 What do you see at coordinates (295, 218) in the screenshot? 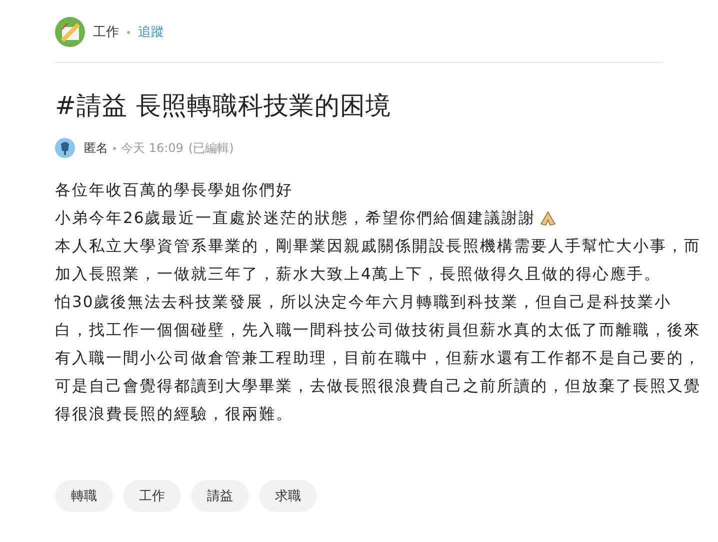
I see `body-text: 小弟今年26歲最近一直處於迷茫的狀態，希望你們給個建議謝謝` at bounding box center [295, 218].